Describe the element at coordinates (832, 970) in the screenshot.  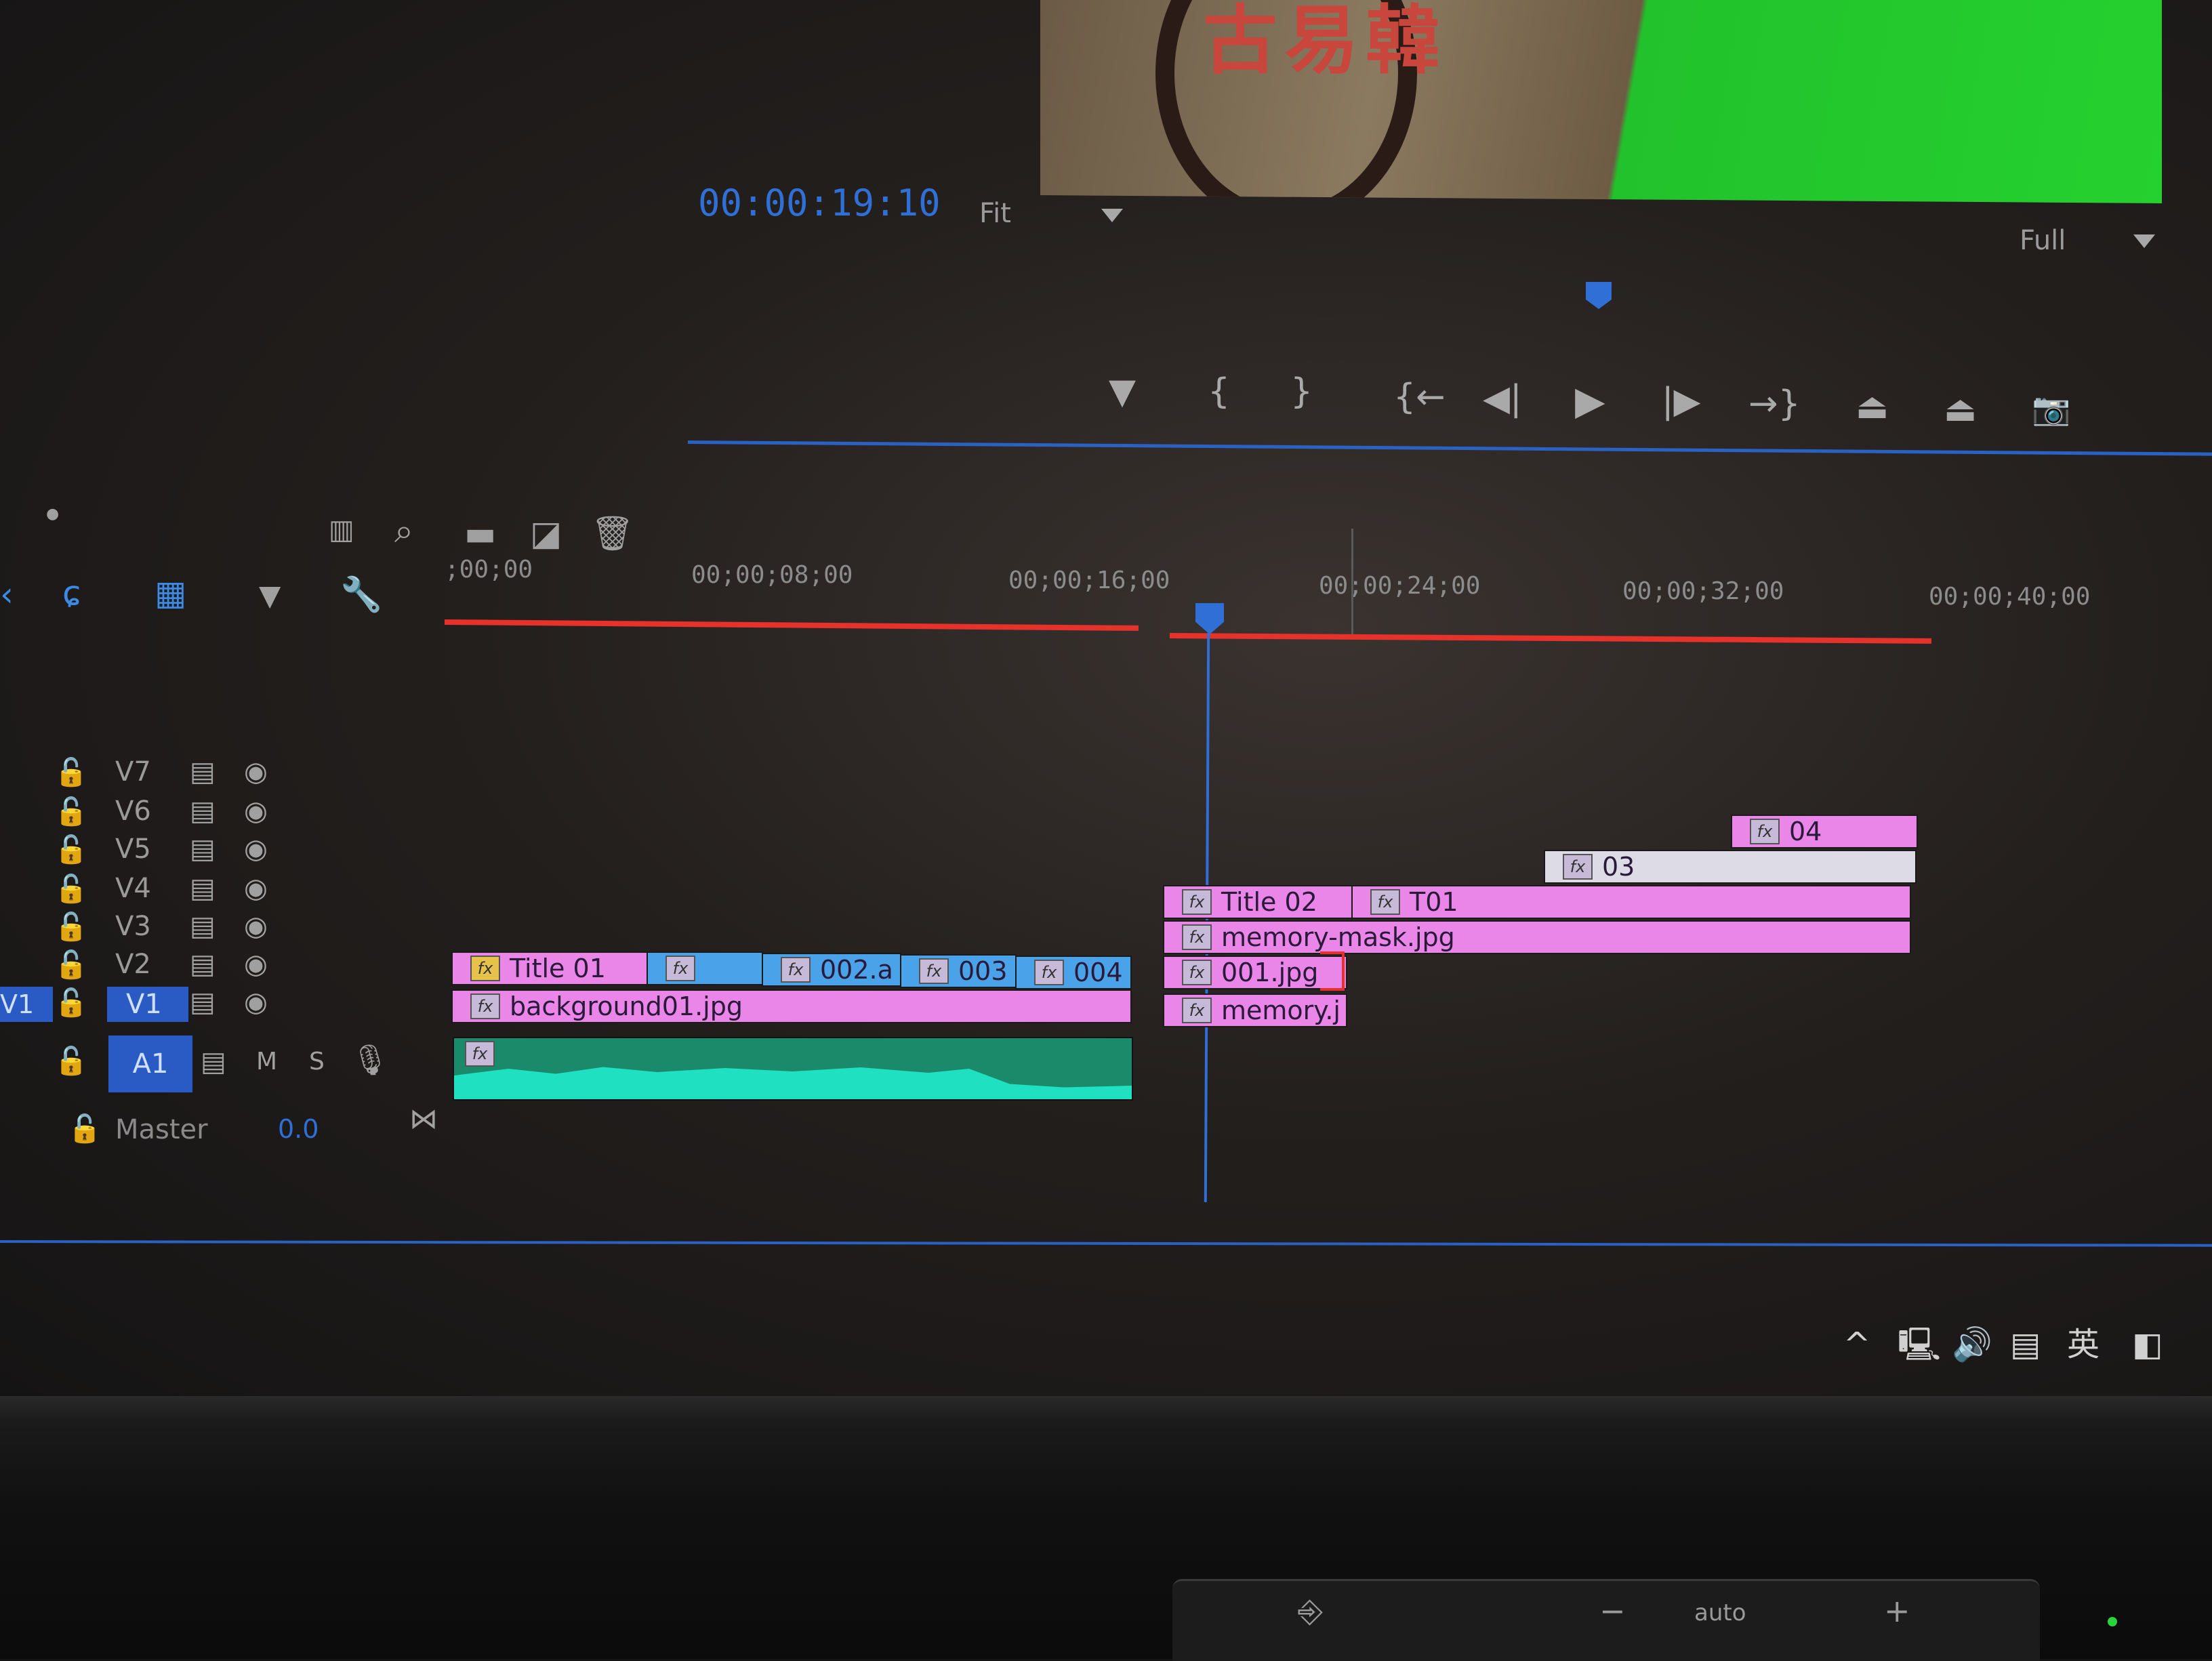
I see `clip-002: fx 002.a` at that location.